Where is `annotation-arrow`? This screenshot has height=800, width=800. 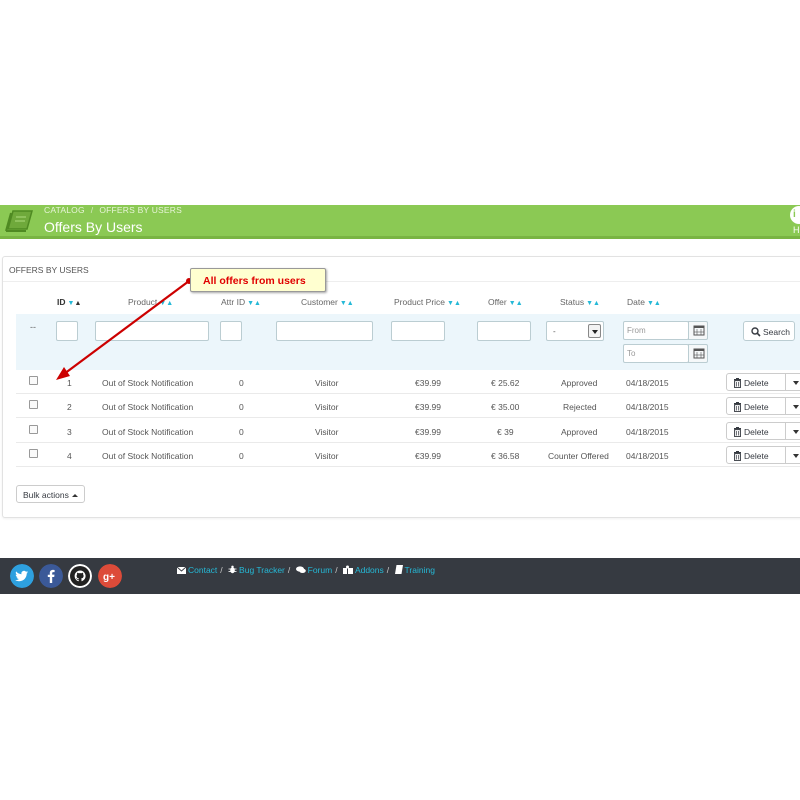
annotation-arrow is located at coordinates (124, 329).